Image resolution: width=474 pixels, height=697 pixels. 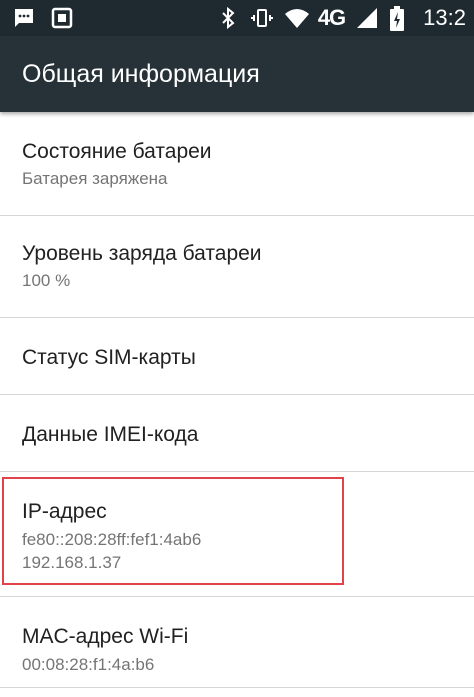 What do you see at coordinates (237, 267) in the screenshot?
I see `list-item-battery-level: Уровень заряда батареи 100 %` at bounding box center [237, 267].